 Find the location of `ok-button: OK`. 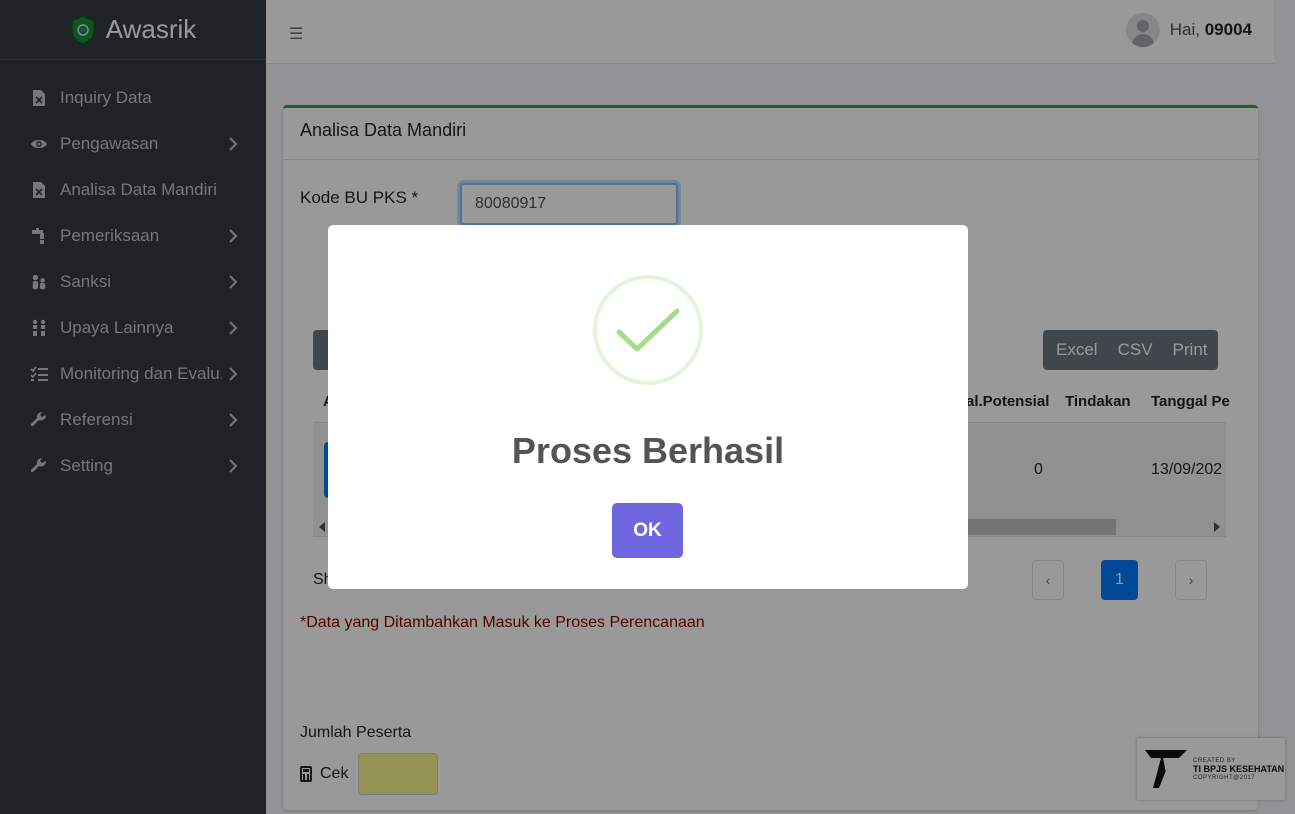

ok-button: OK is located at coordinates (647, 530).